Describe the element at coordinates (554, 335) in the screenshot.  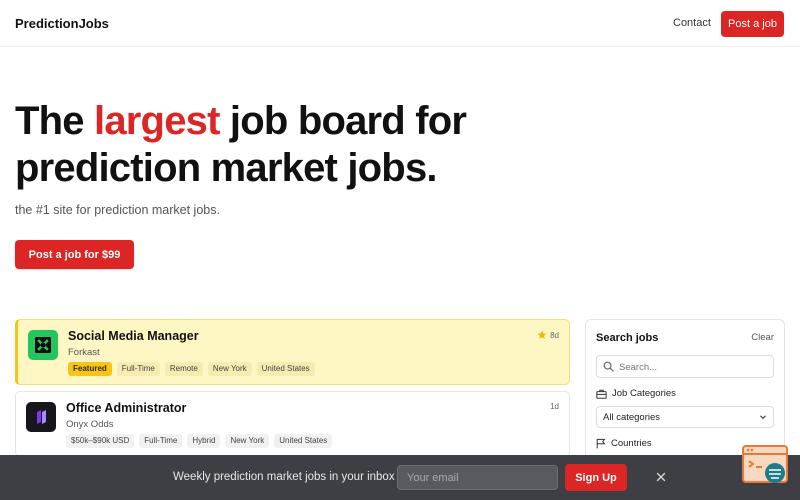
I see `job-age-text: 8d` at that location.